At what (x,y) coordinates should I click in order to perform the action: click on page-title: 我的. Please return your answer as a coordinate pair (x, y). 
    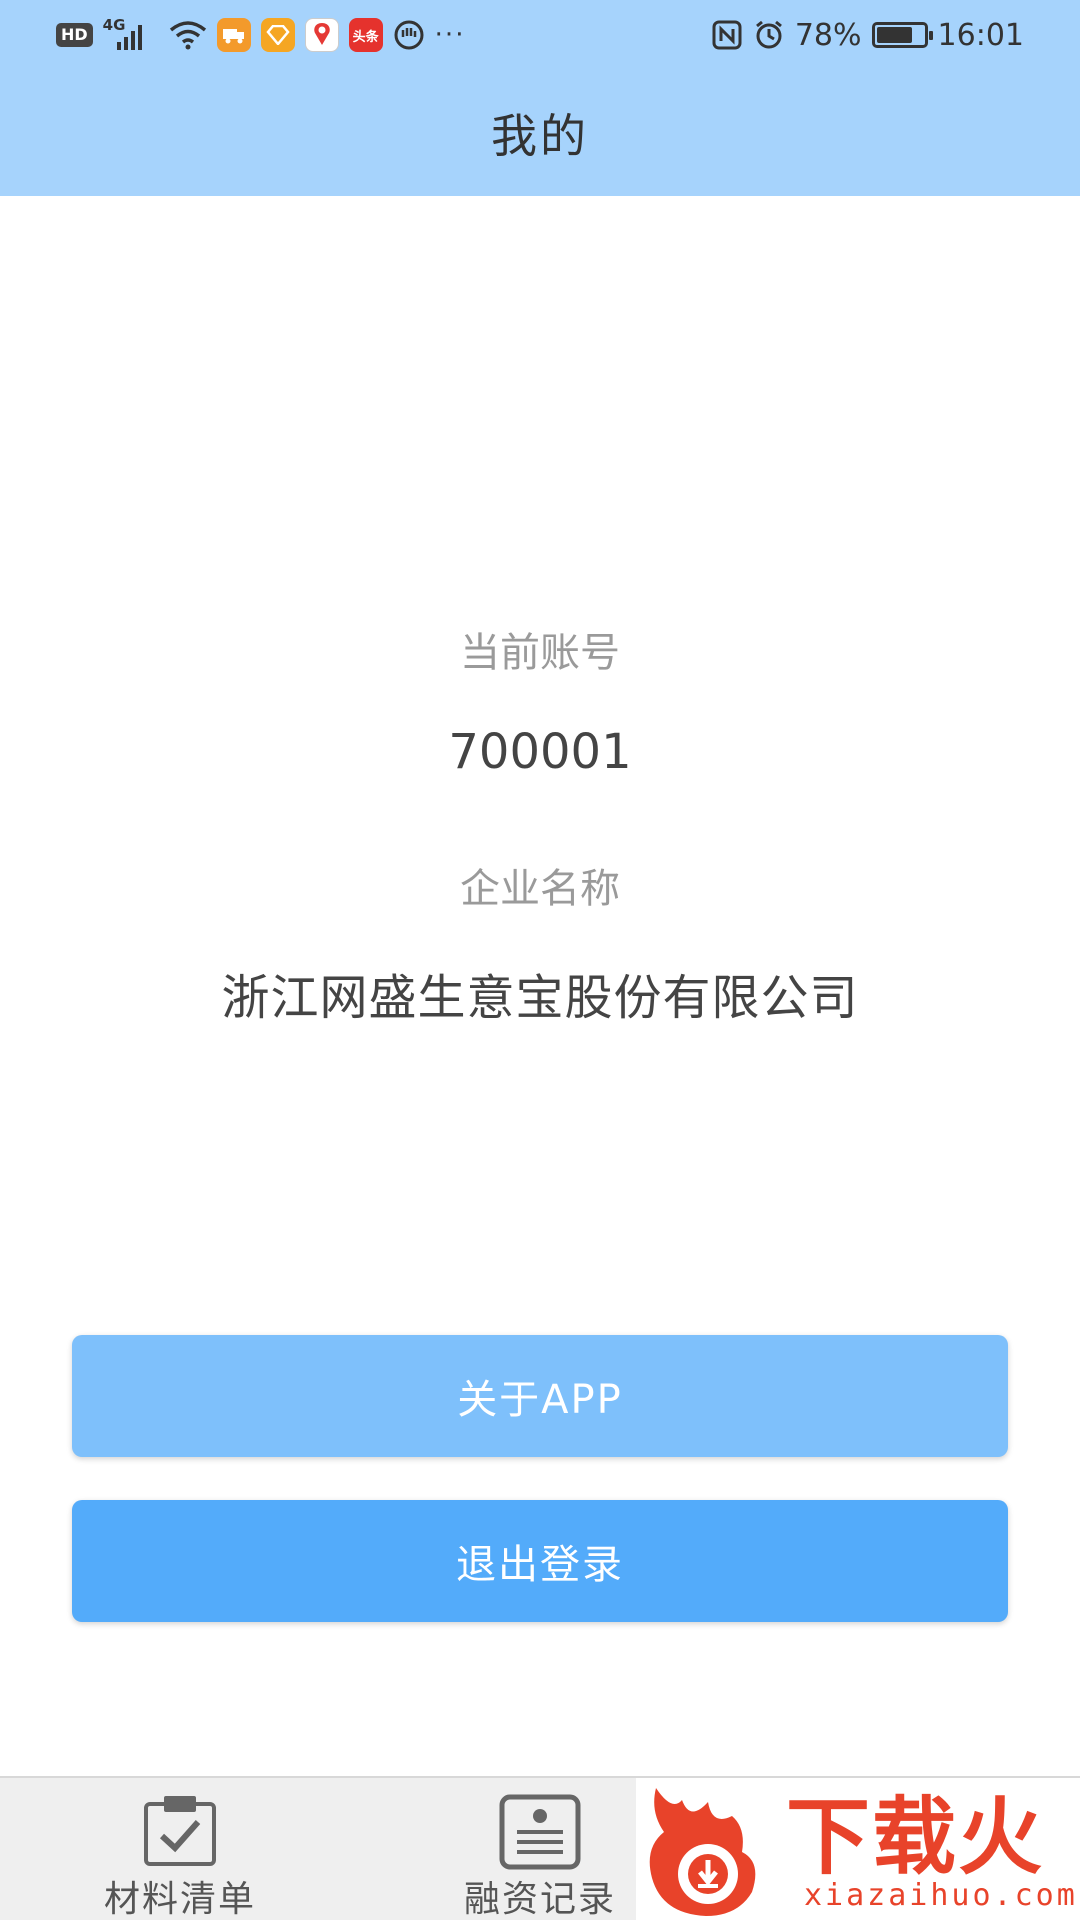
    Looking at the image, I should click on (540, 136).